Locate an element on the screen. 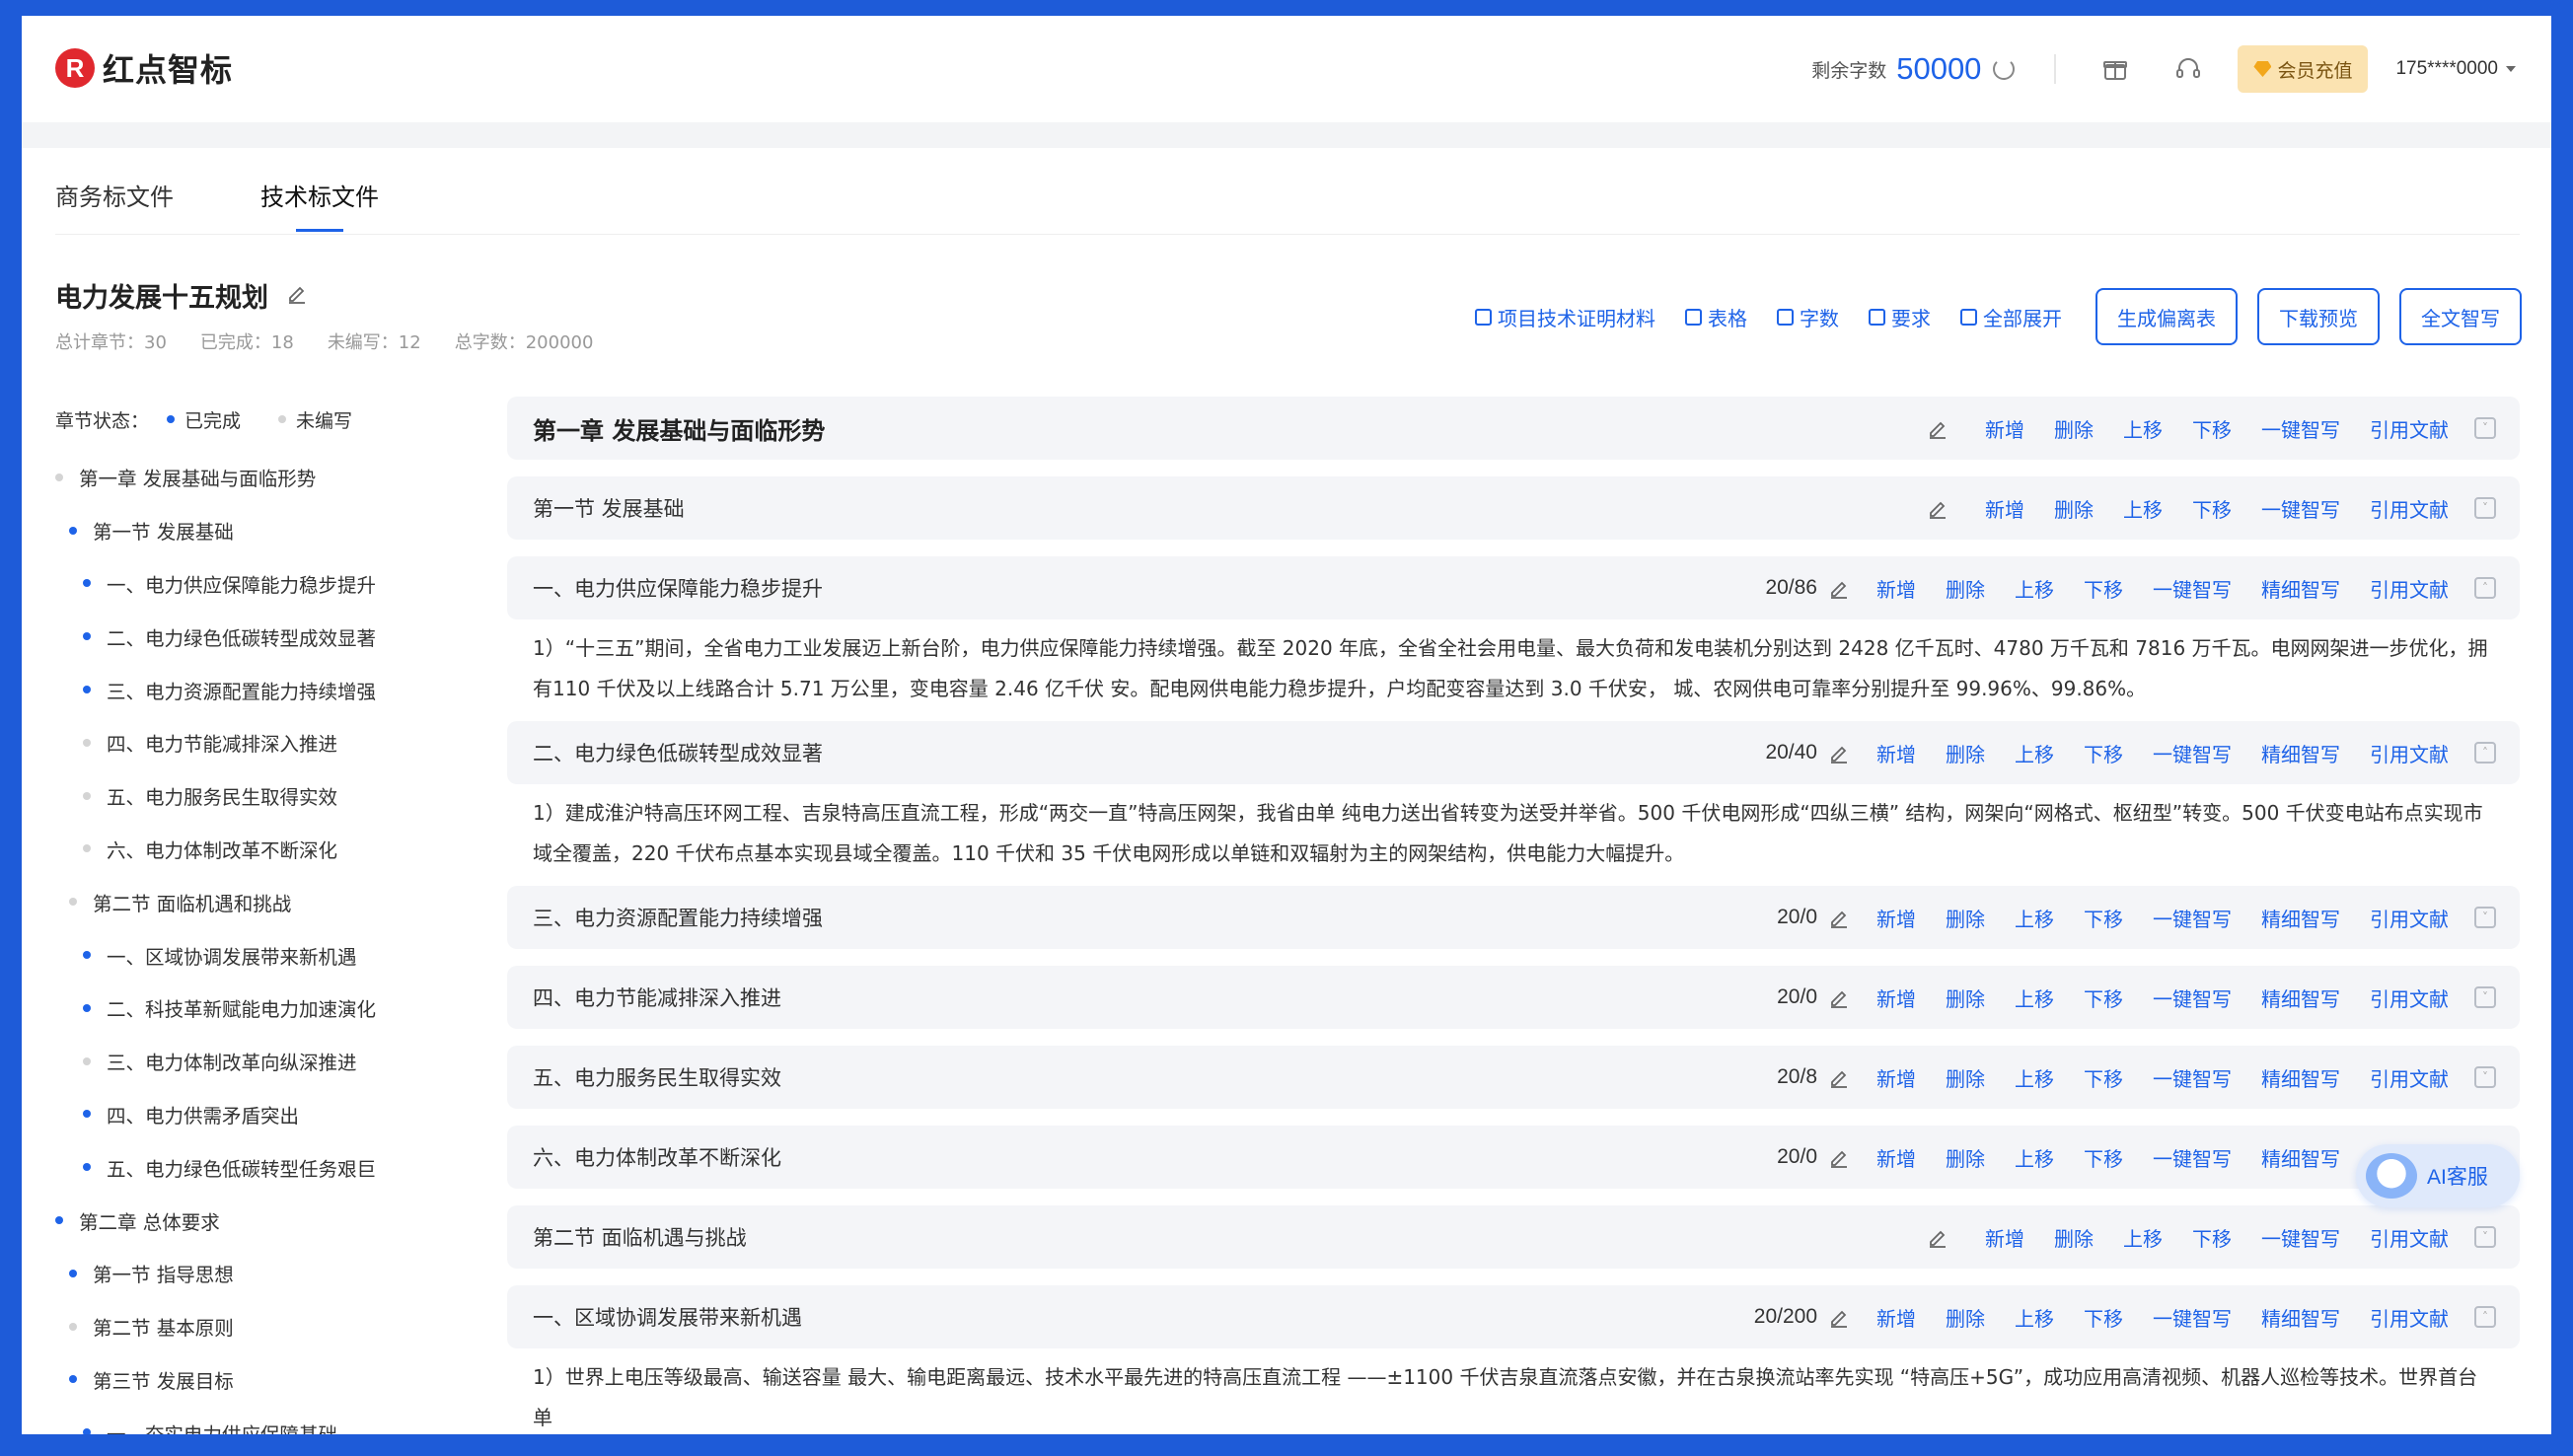 The width and height of the screenshot is (2573, 1456). gift-icon is located at coordinates (2115, 69).